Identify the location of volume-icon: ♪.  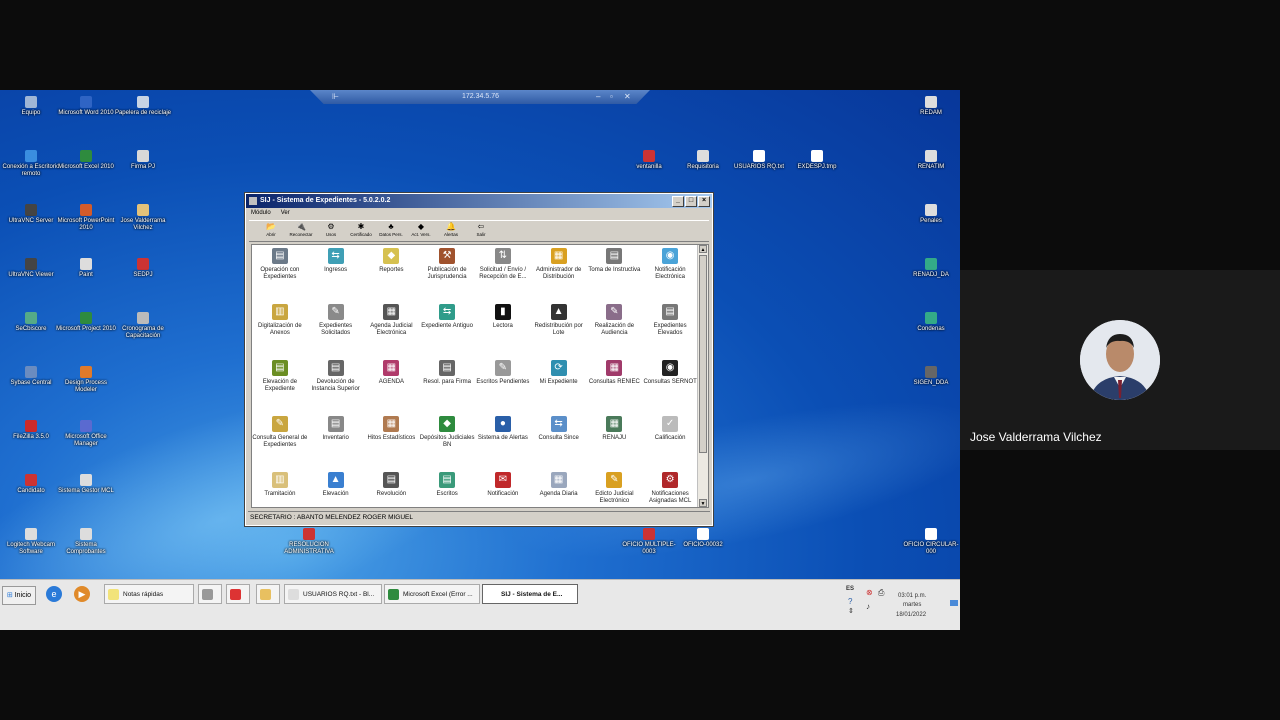
(868, 606).